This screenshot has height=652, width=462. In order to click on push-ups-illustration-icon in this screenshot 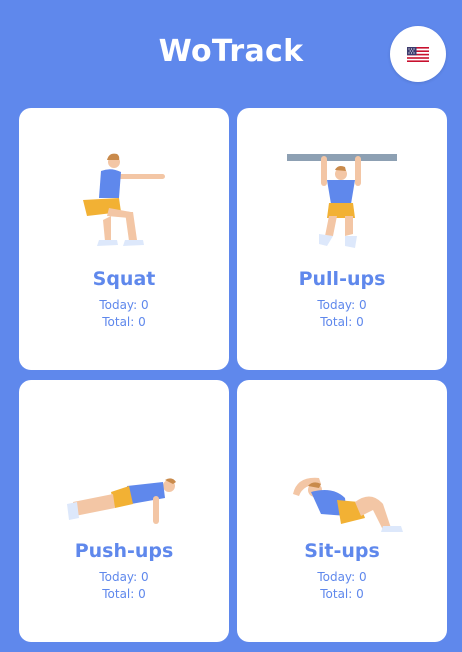, I will do `click(121, 501)`.